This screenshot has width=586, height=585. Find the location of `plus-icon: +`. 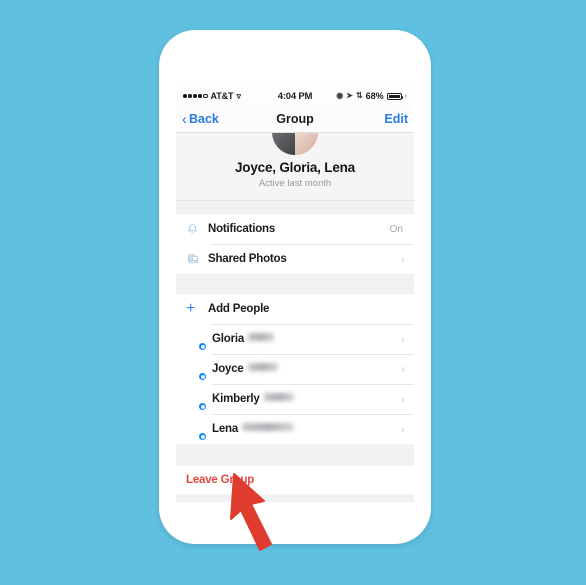

plus-icon: + is located at coordinates (191, 308).